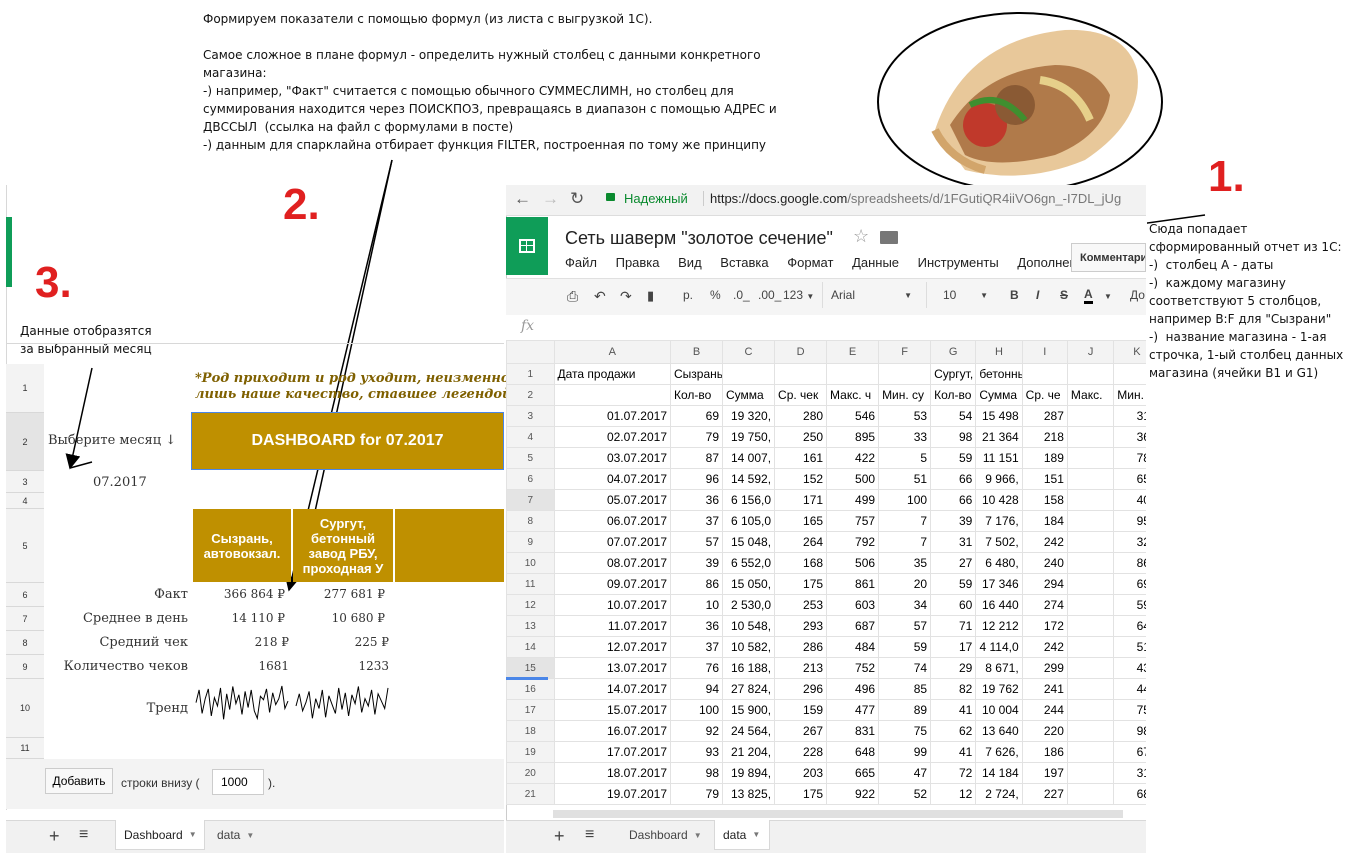 Image resolution: width=1348 pixels, height=853 pixels. What do you see at coordinates (688, 295) in the screenshot?
I see `currency-button: р.` at bounding box center [688, 295].